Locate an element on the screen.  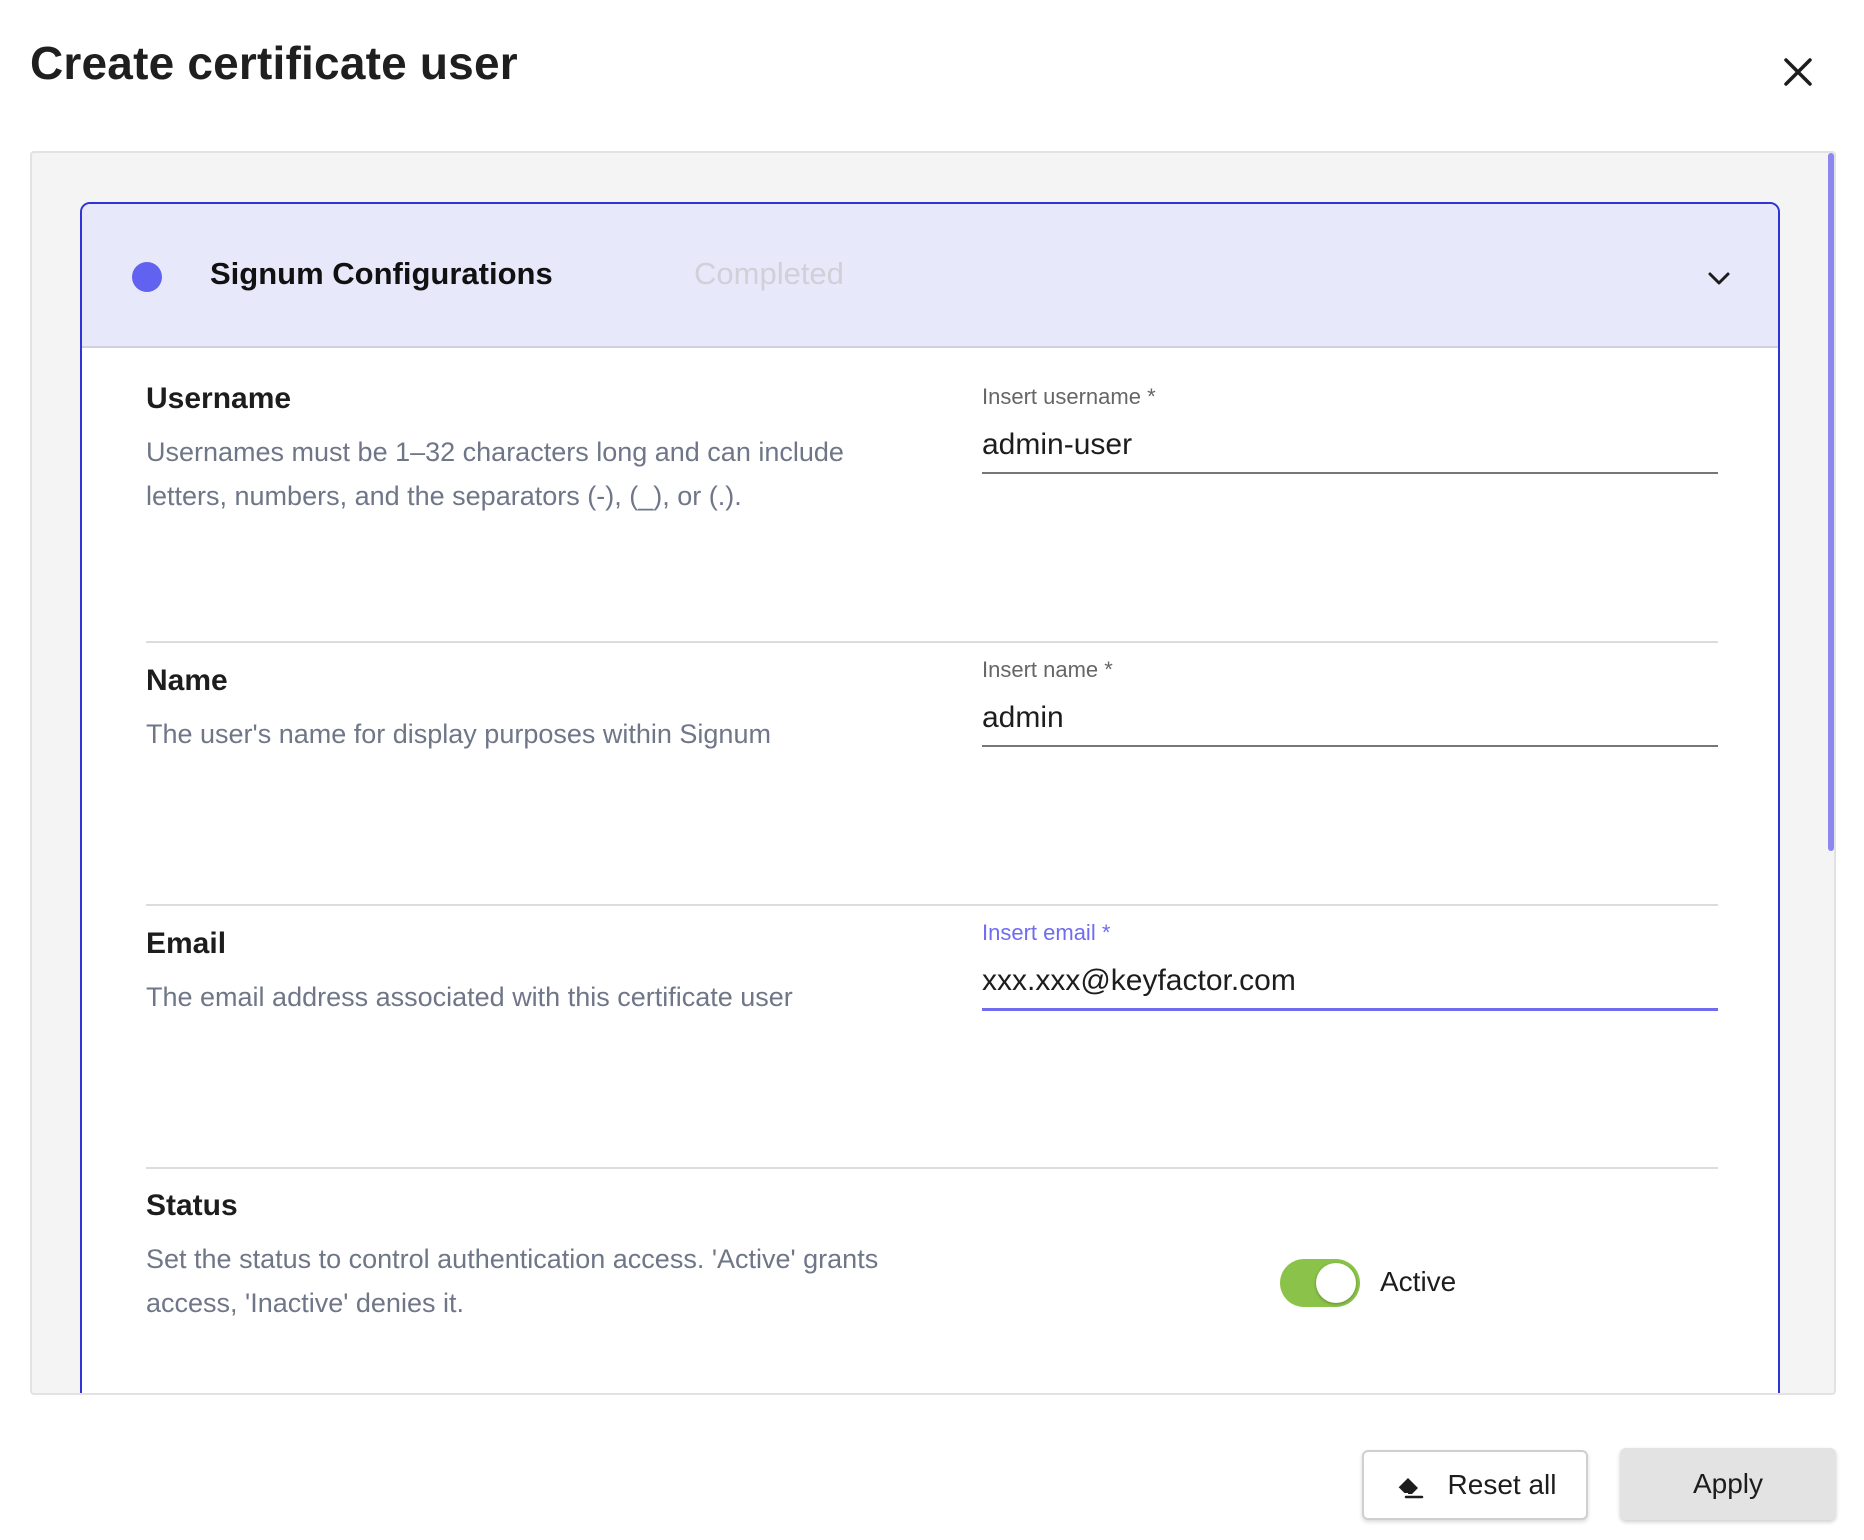
status-toggle-label: Active is located at coordinates (1418, 1281).